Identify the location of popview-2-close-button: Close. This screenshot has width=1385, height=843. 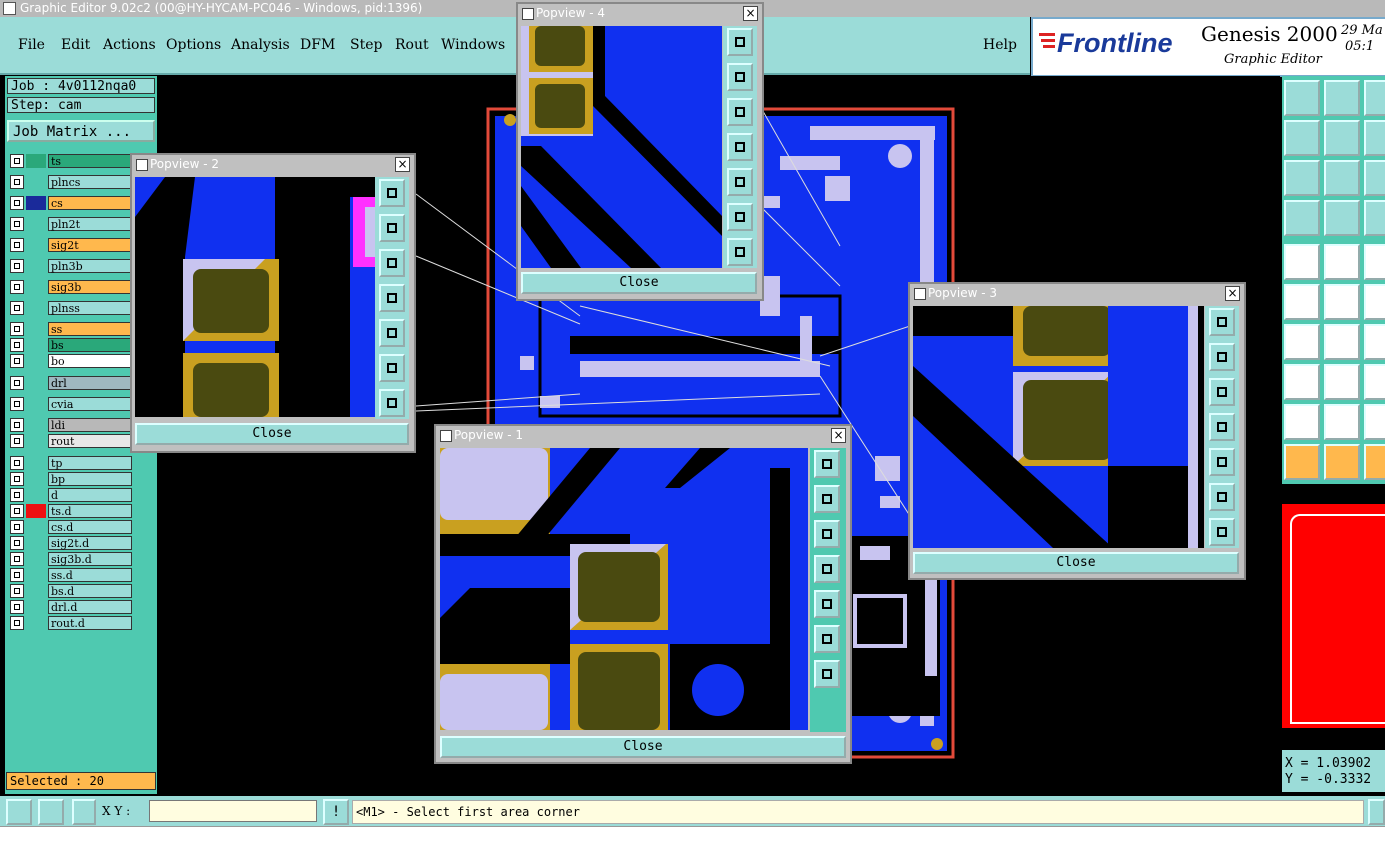
(272, 434).